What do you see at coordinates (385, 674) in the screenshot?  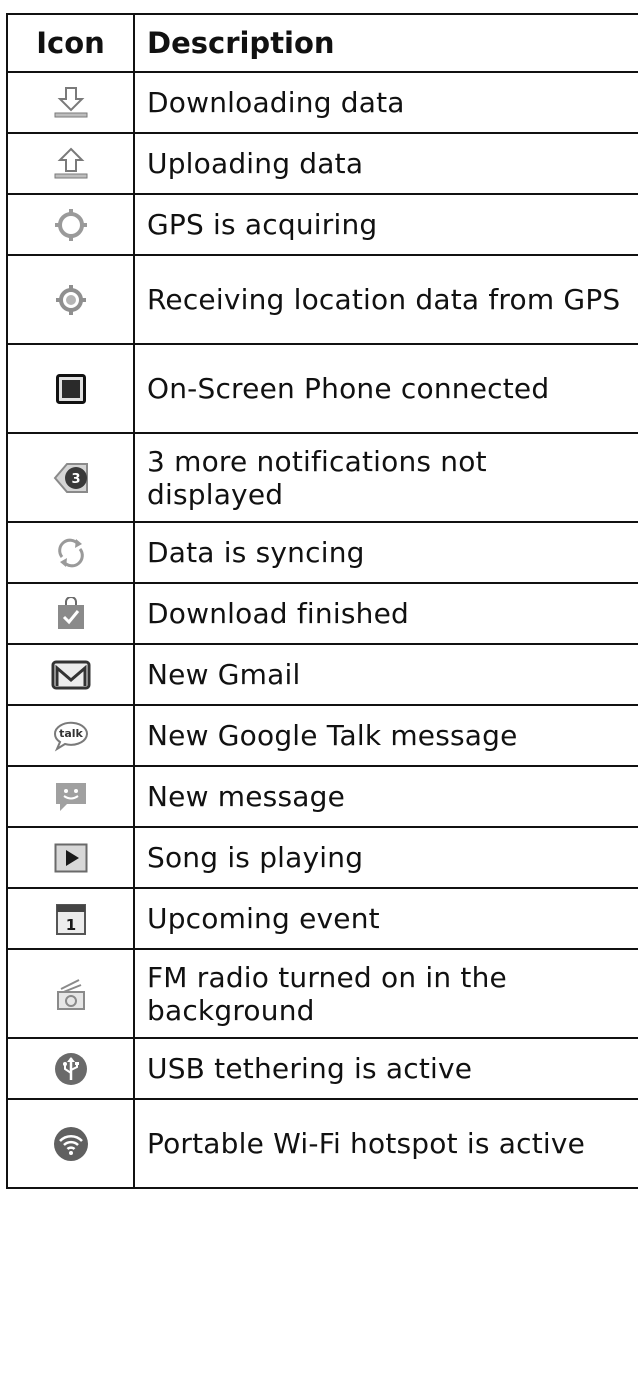 I see `row-description: New Gmail` at bounding box center [385, 674].